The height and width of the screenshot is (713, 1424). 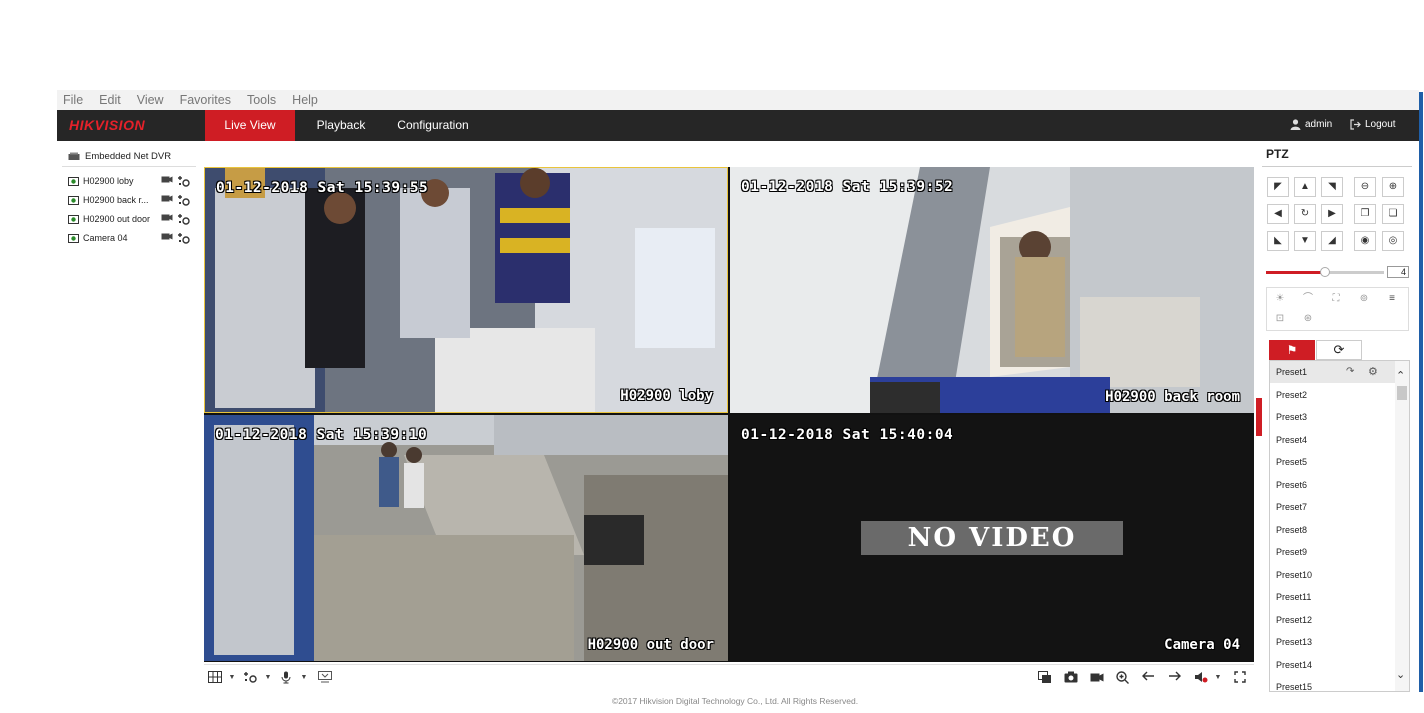 What do you see at coordinates (1400, 375) in the screenshot?
I see `scroll-up-icon: ⌃` at bounding box center [1400, 375].